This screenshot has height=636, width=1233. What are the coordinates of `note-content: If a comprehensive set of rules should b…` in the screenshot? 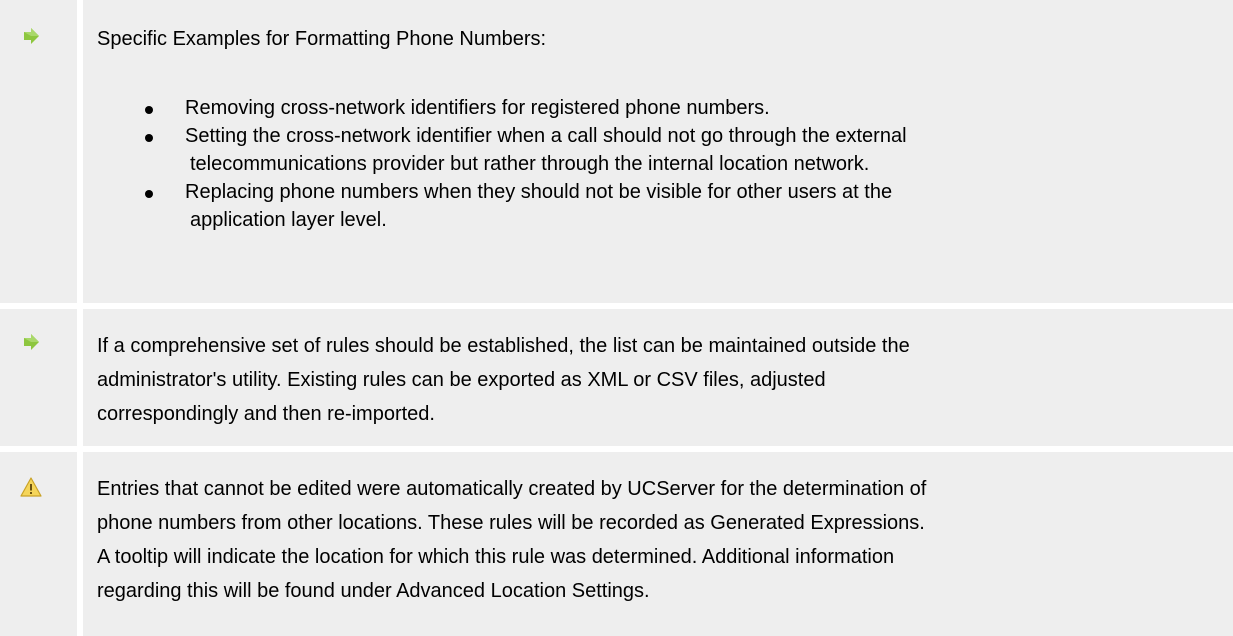 It's located at (655, 380).